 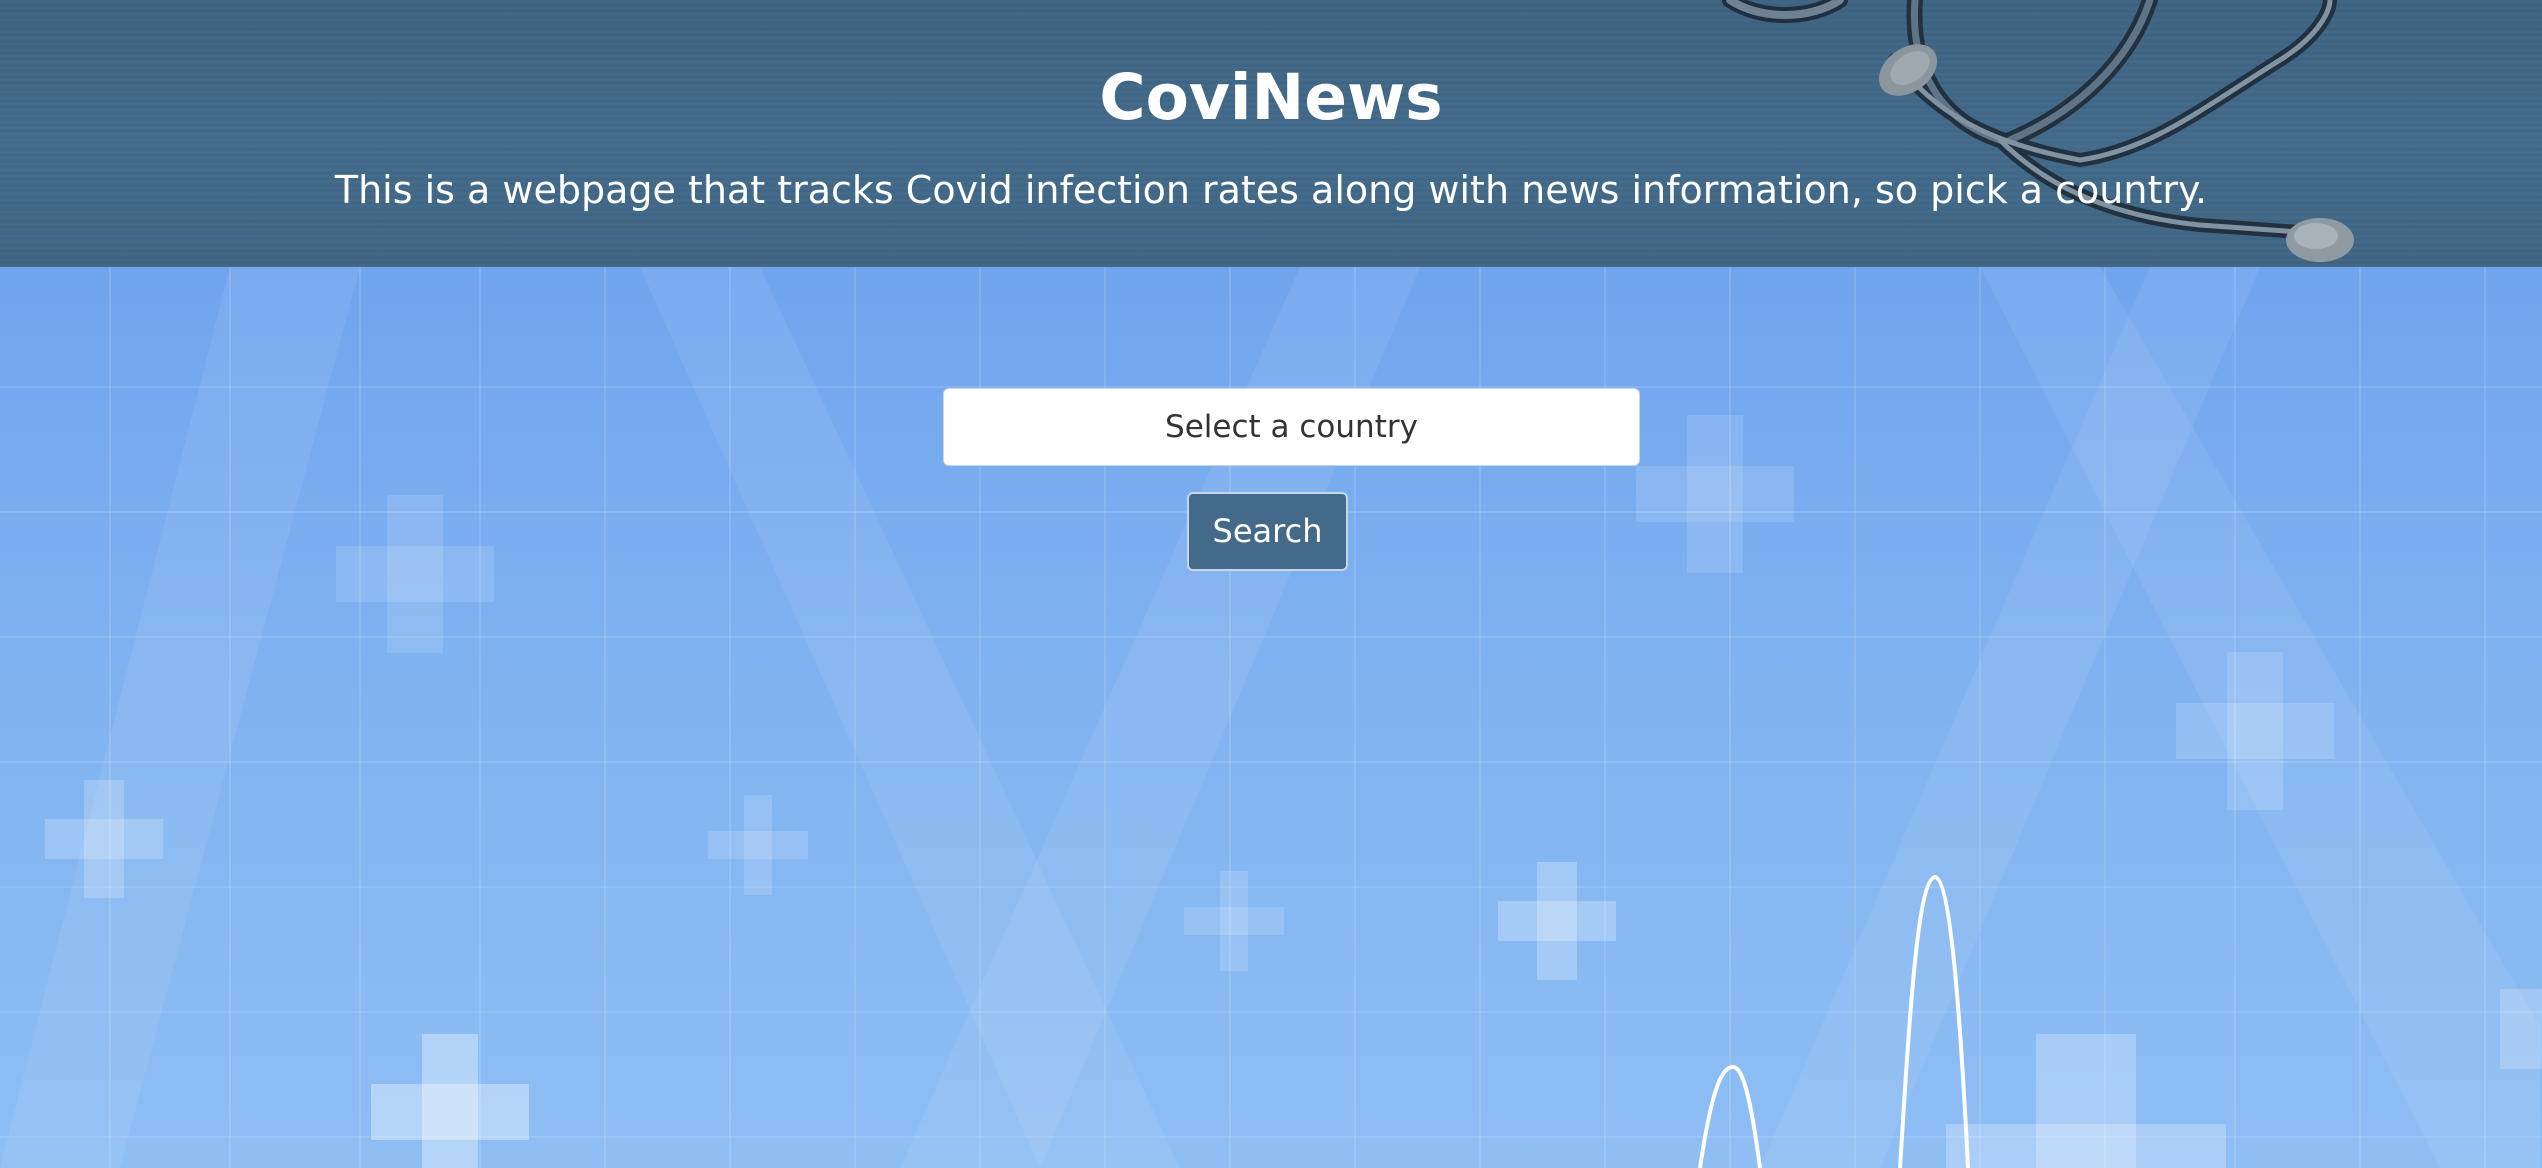 I want to click on stethoscope-icon, so click(x=2038, y=131).